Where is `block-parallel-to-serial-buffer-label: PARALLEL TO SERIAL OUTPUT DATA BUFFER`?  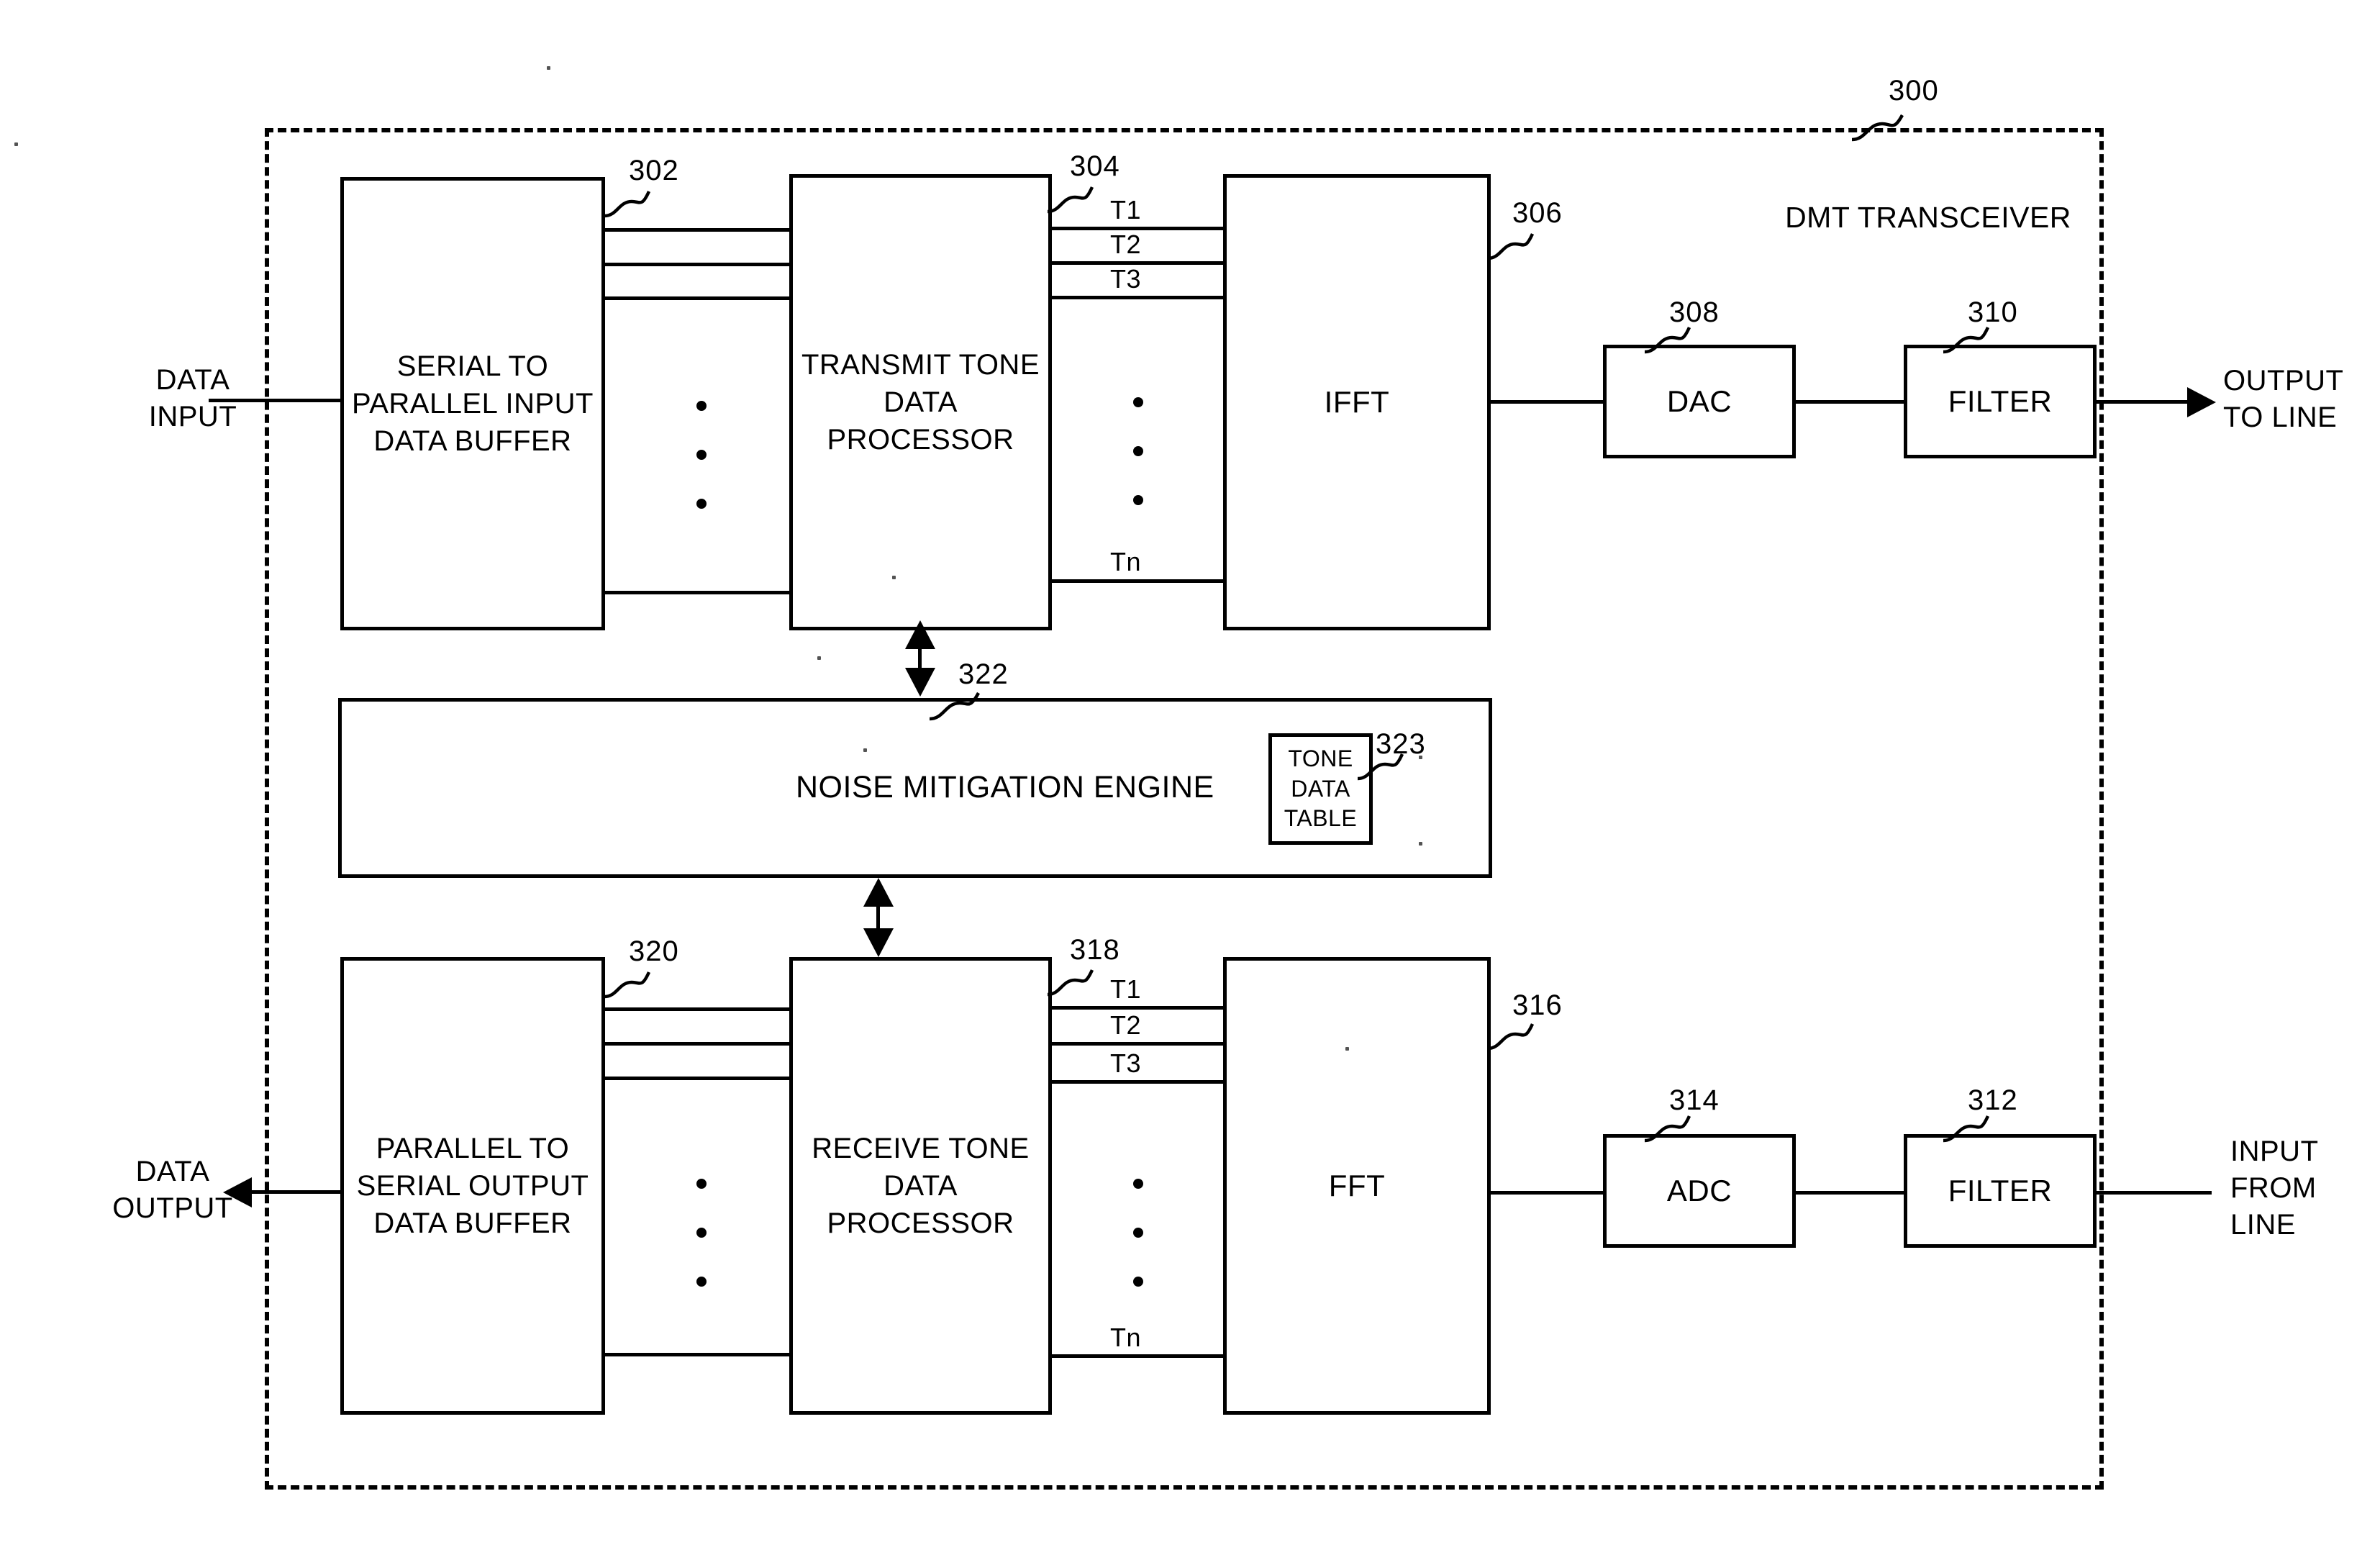
block-parallel-to-serial-buffer-label: PARALLEL TO SERIAL OUTPUT DATA BUFFER is located at coordinates (472, 1186).